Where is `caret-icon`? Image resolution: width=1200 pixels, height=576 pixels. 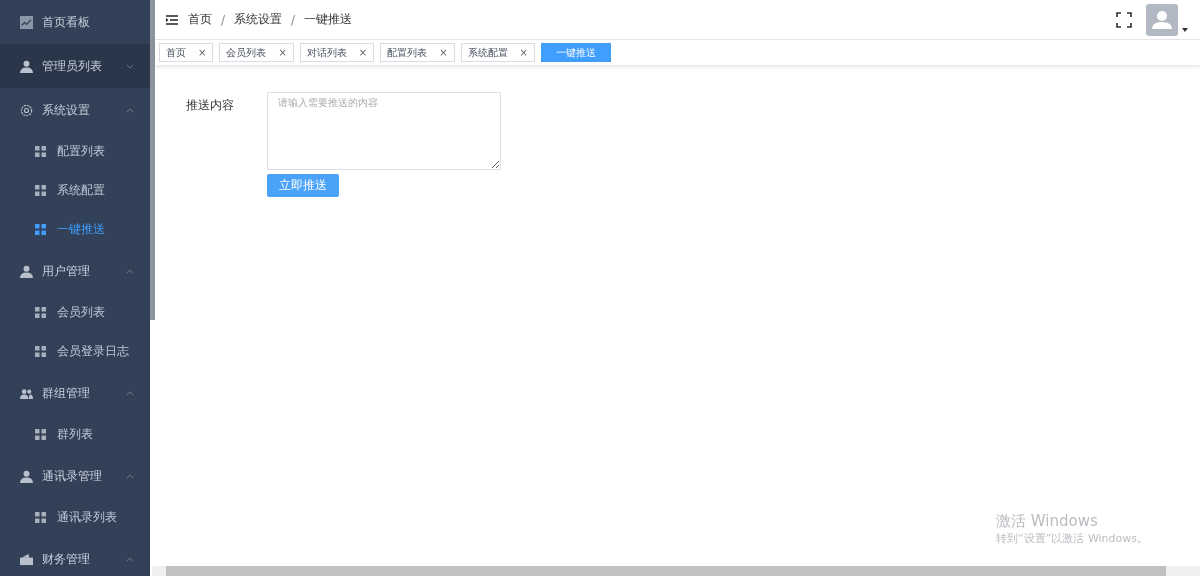
caret-icon is located at coordinates (1185, 29).